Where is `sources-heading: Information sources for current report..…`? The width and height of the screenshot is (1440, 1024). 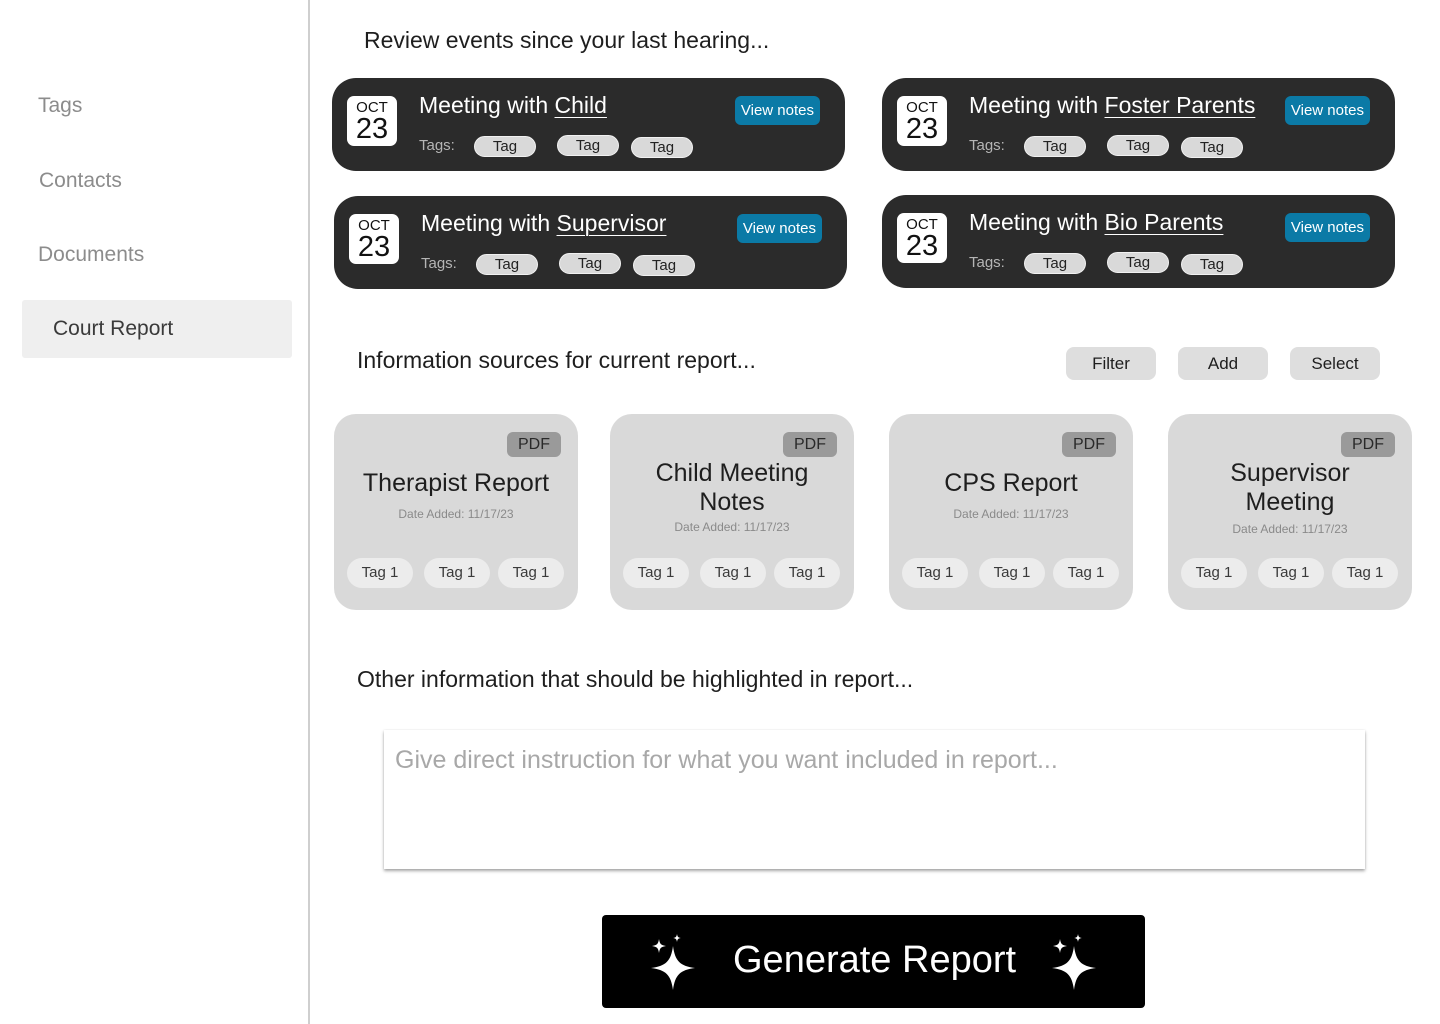
sources-heading: Information sources for current report..… is located at coordinates (556, 360).